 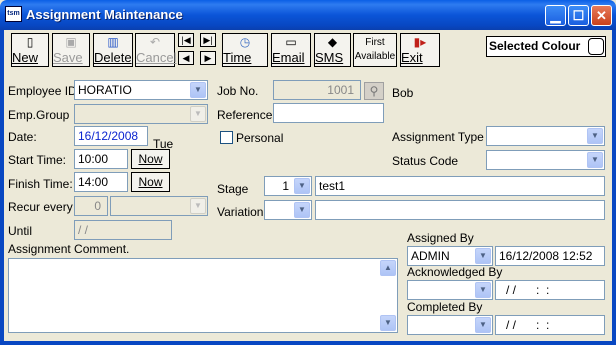 I want to click on stage-text-field: test1, so click(x=460, y=186).